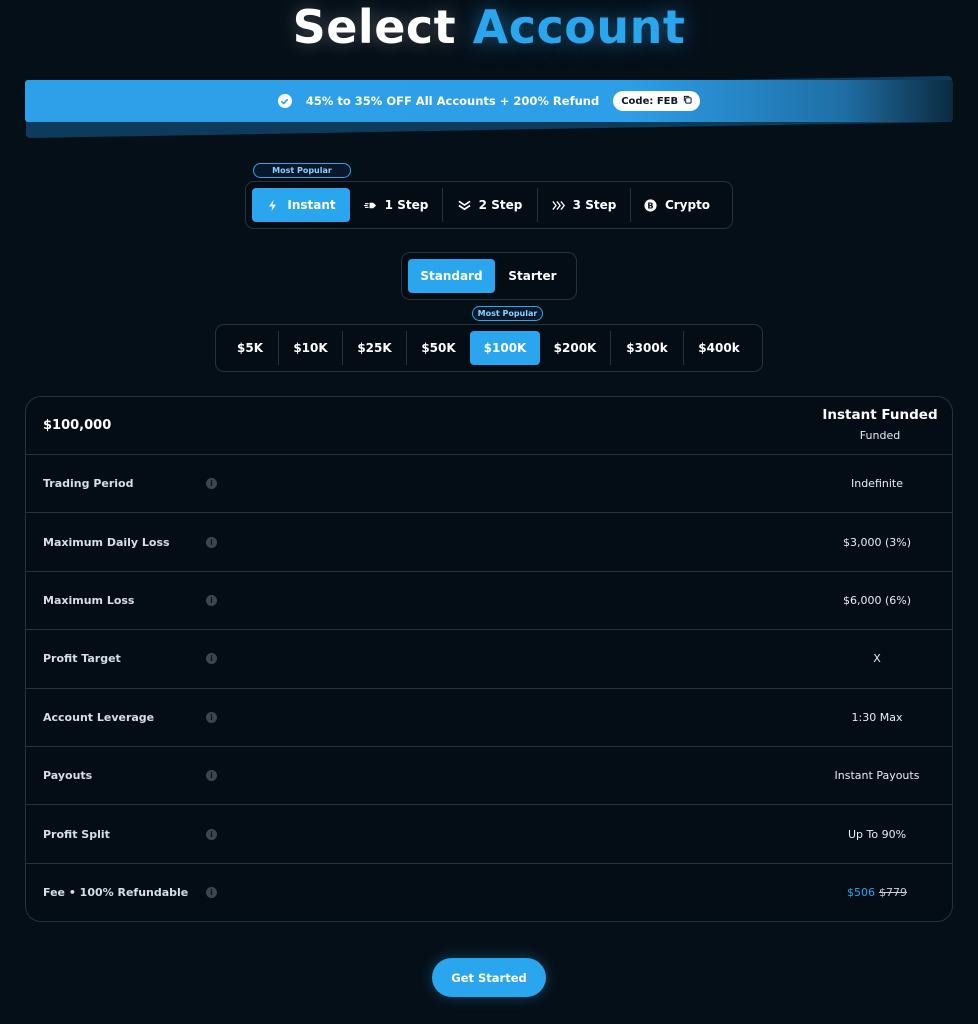 Image resolution: width=978 pixels, height=1024 pixels. What do you see at coordinates (505, 348) in the screenshot?
I see `size-100k: $100K` at bounding box center [505, 348].